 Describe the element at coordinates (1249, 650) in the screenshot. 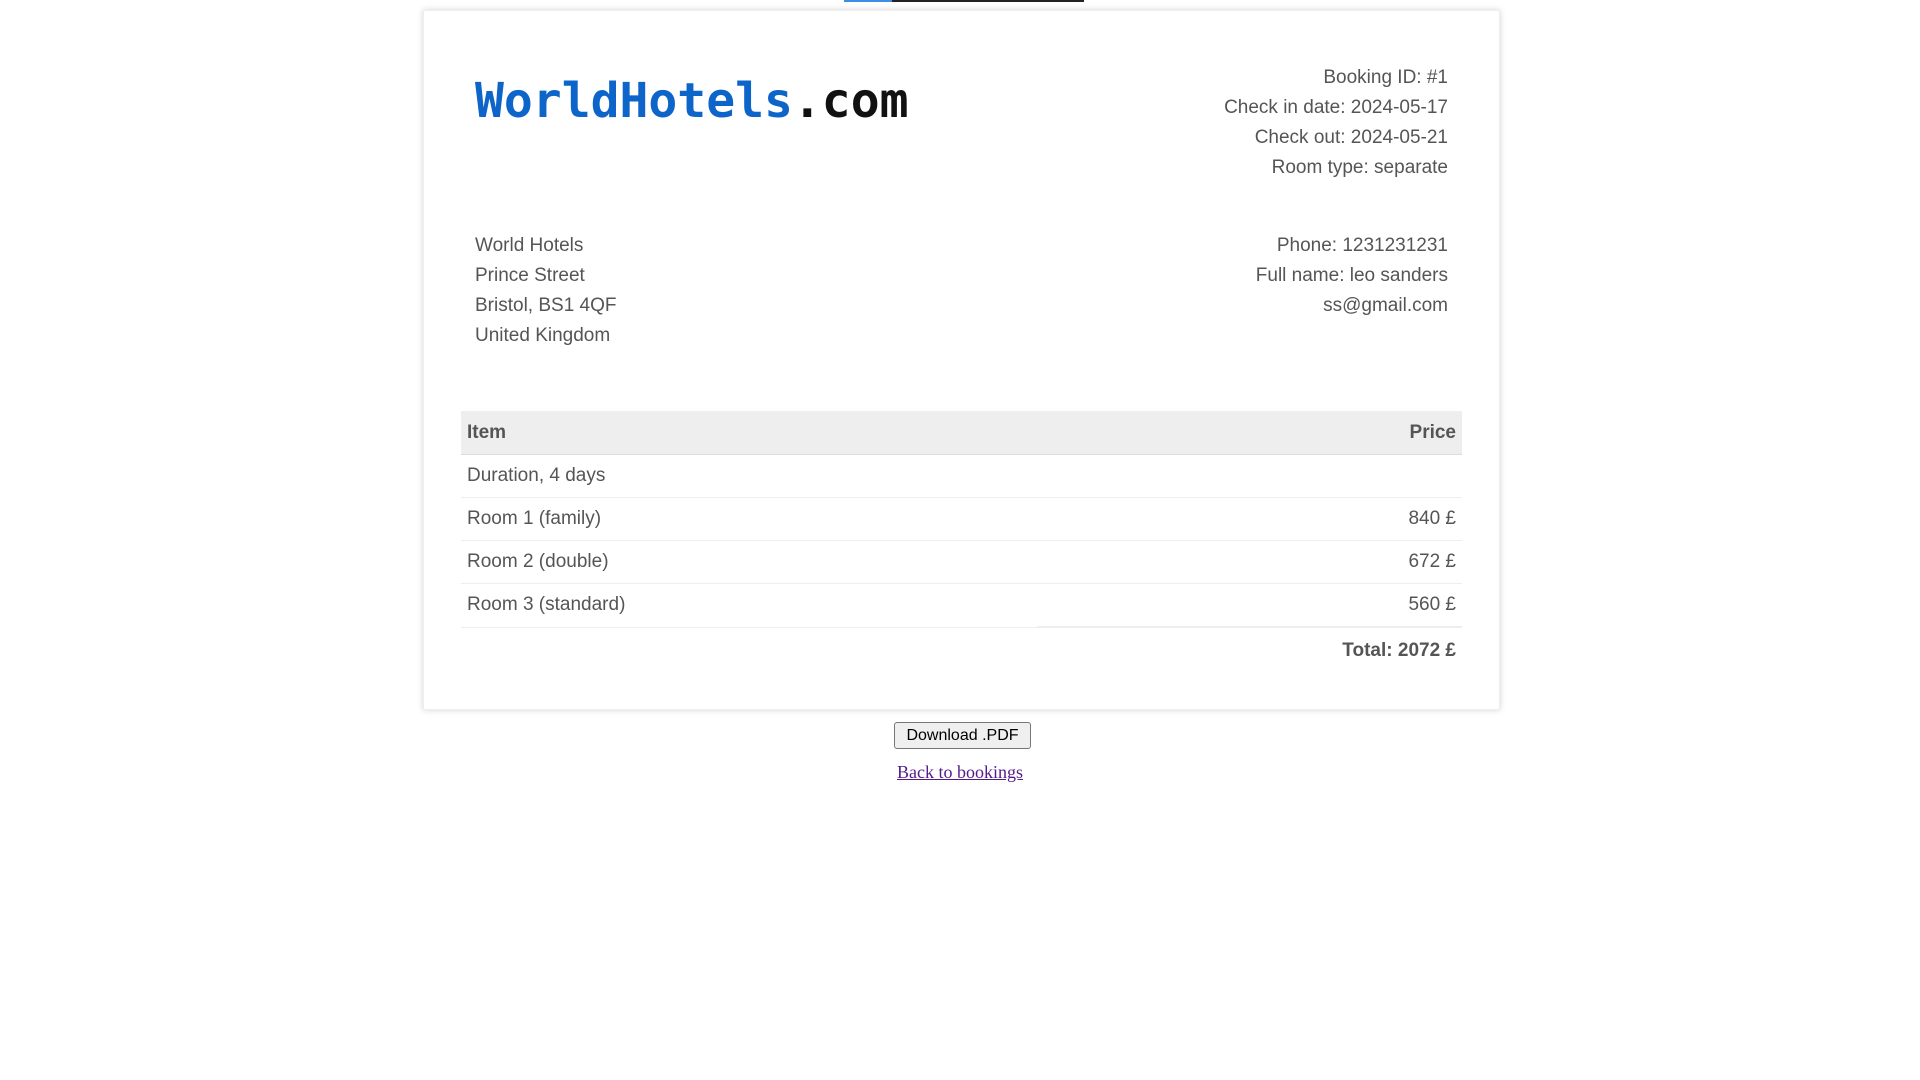

I see `total-amount: Total: 2072 £` at that location.